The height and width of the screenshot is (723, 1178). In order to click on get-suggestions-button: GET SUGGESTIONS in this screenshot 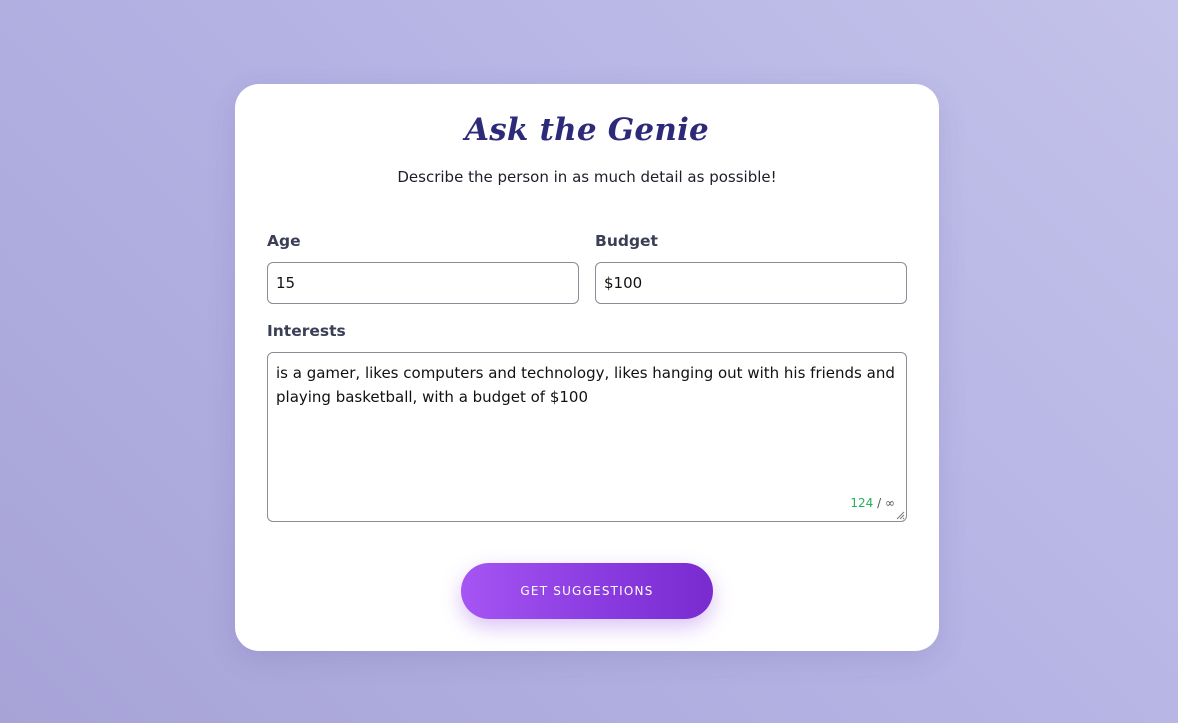, I will do `click(587, 591)`.